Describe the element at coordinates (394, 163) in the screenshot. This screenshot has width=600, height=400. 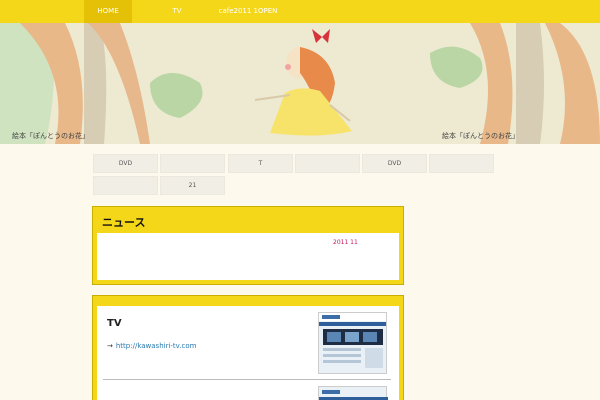
I see `grid-item-5: DVD` at that location.